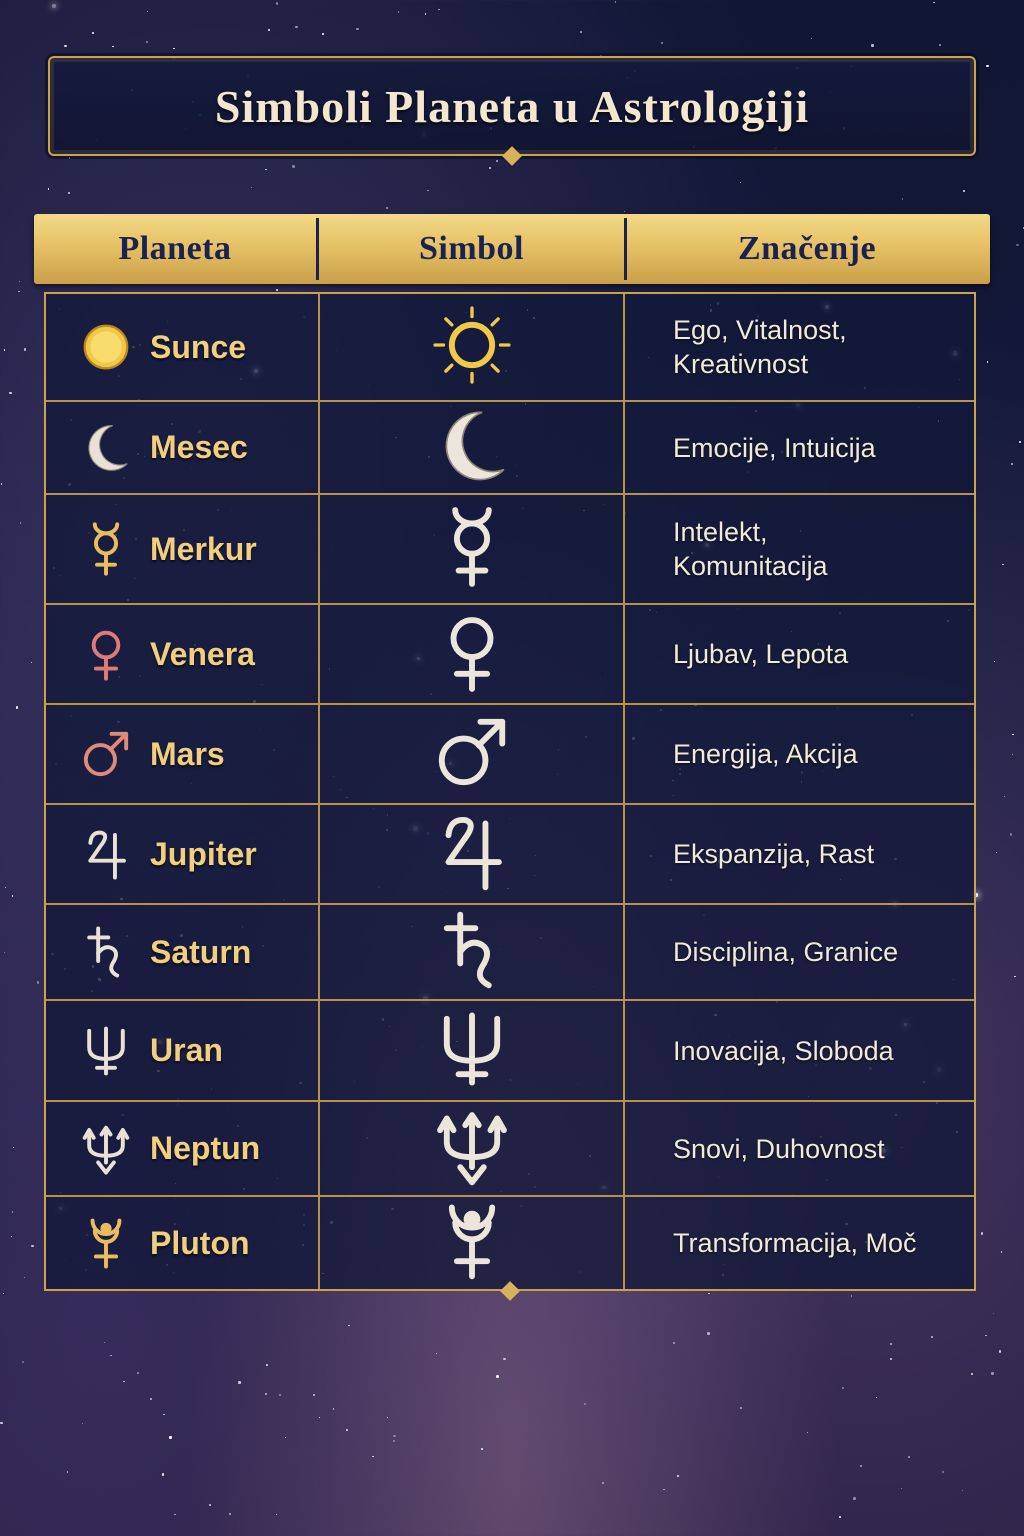 Image resolution: width=1024 pixels, height=1536 pixels. I want to click on meaning-line: Energija, Akcija, so click(765, 754).